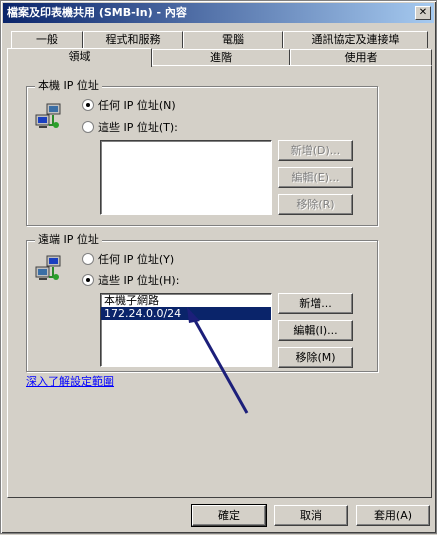  Describe the element at coordinates (315, 204) in the screenshot. I see `local-remove-button: 移除(R)` at that location.